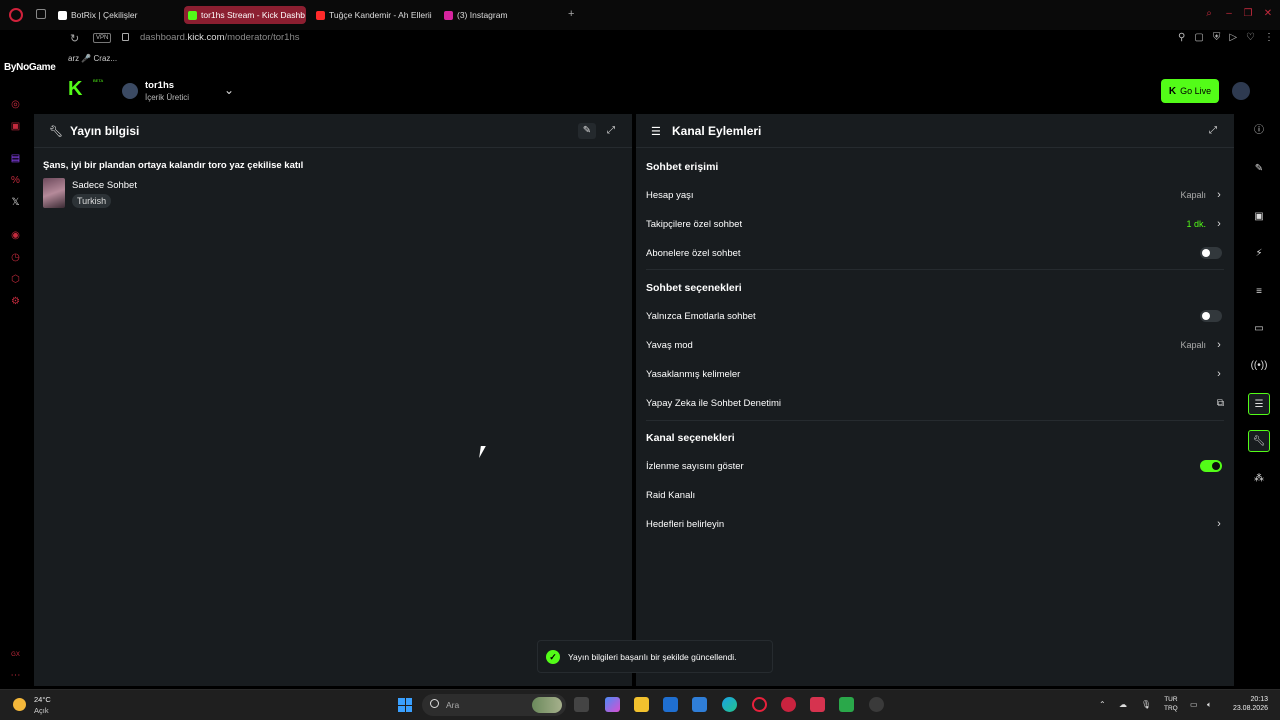 This screenshot has width=1280, height=720. What do you see at coordinates (717, 131) in the screenshot?
I see `channel-actions-title: Kanal Eylemleri` at bounding box center [717, 131].